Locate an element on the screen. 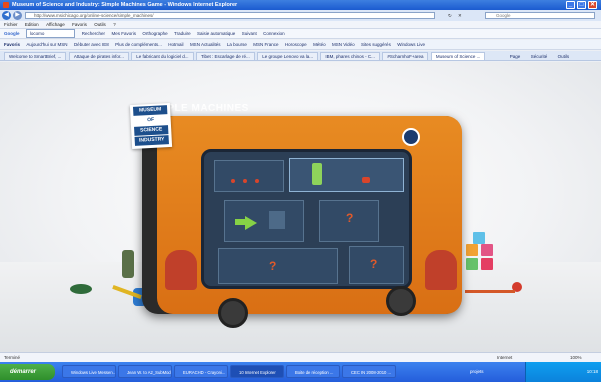 The height and width of the screenshot is (382, 601). google-bookmarks-button: Mes Favoris is located at coordinates (123, 33).